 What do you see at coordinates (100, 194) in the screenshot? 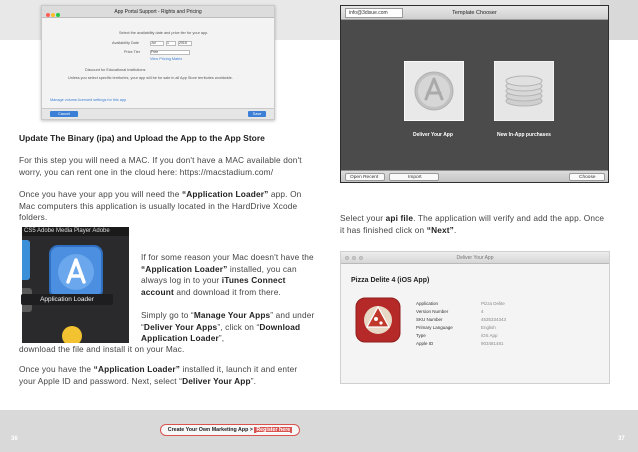
I see `p2-text-a: Once you have your app you will need the` at bounding box center [100, 194].